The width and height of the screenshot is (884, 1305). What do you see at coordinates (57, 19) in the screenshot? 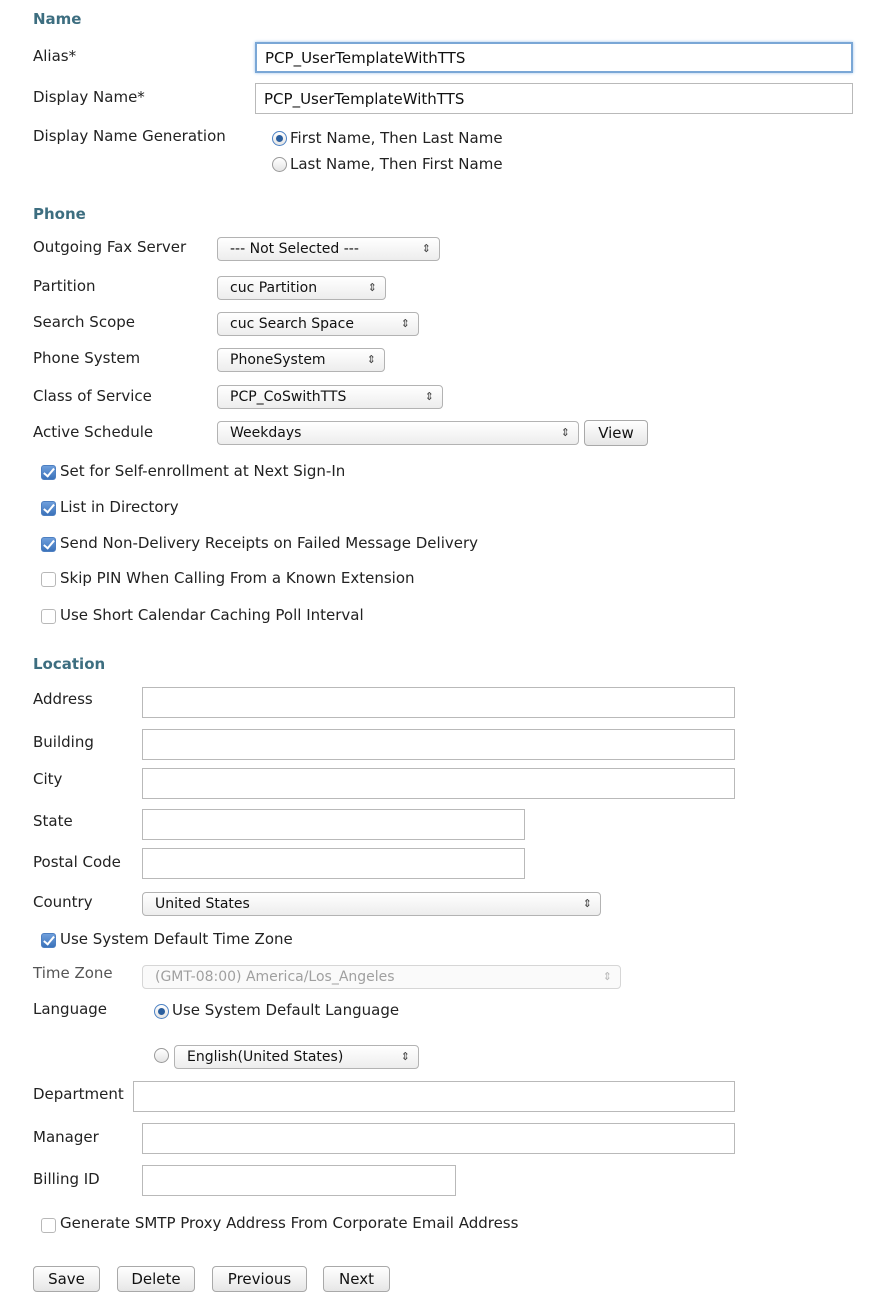
I see `section-heading-name: Name` at bounding box center [57, 19].